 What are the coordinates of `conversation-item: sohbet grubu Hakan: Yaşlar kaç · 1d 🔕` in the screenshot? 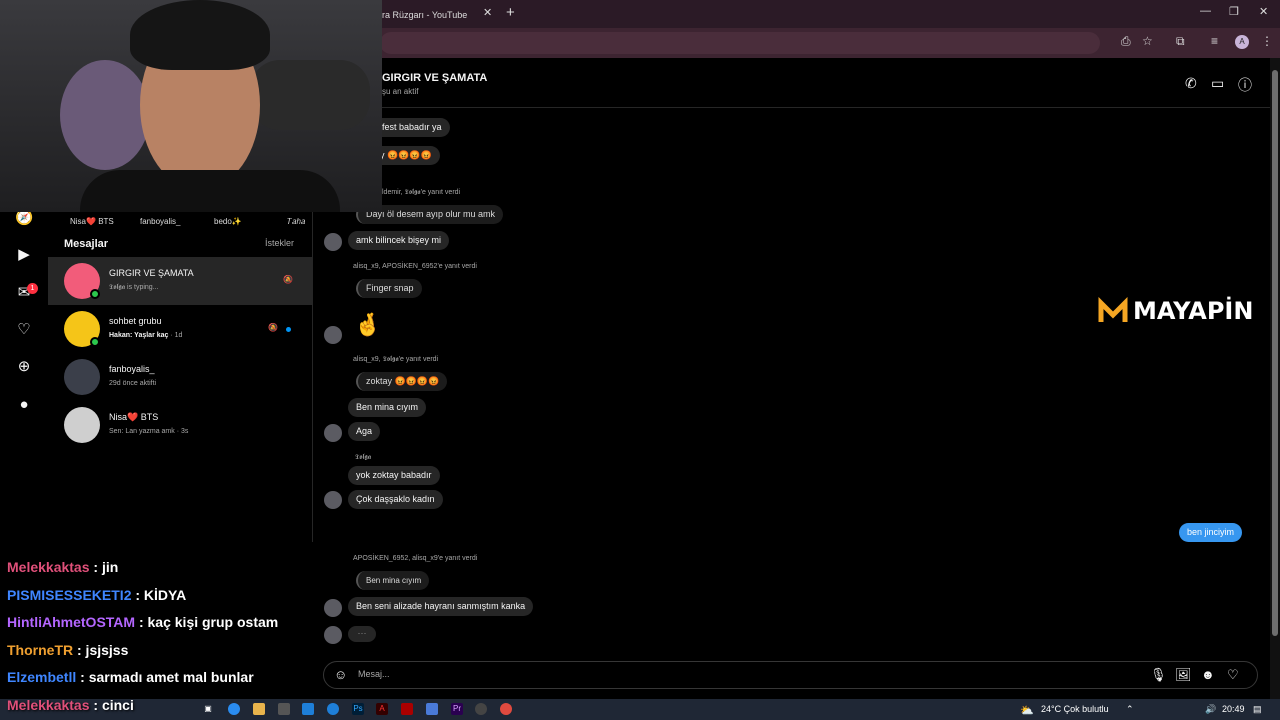 It's located at (180, 329).